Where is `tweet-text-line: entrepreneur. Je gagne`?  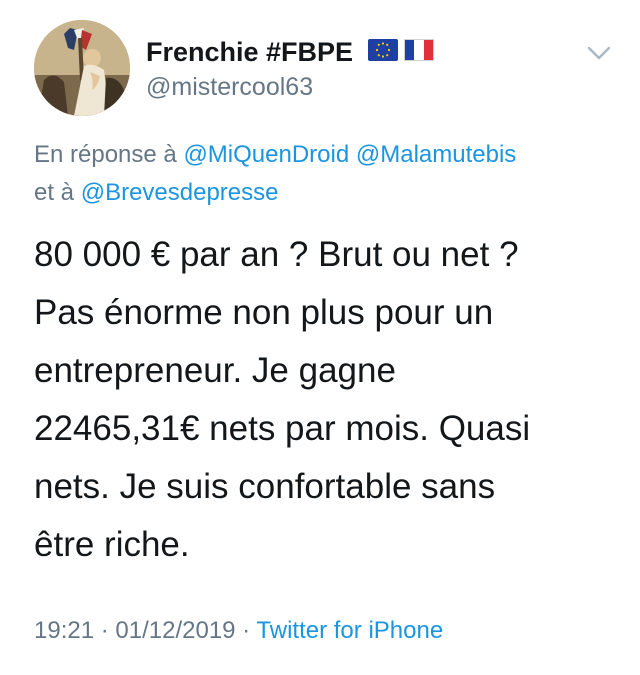
tweet-text-line: entrepreneur. Je gagne is located at coordinates (215, 370).